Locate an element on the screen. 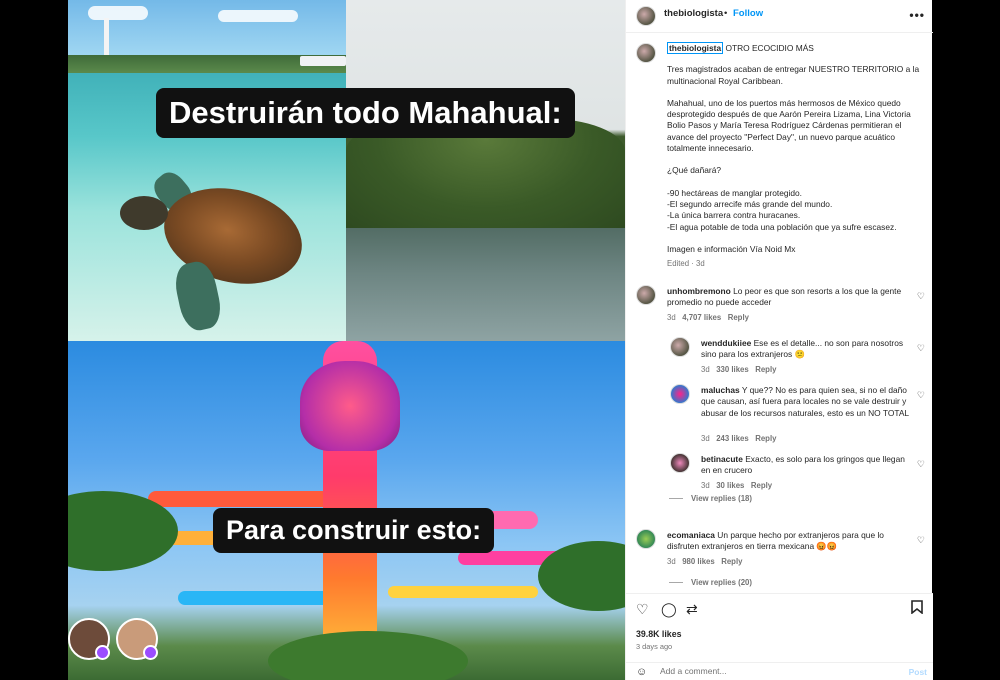  comment-composer: ☺ Post is located at coordinates (779, 671).